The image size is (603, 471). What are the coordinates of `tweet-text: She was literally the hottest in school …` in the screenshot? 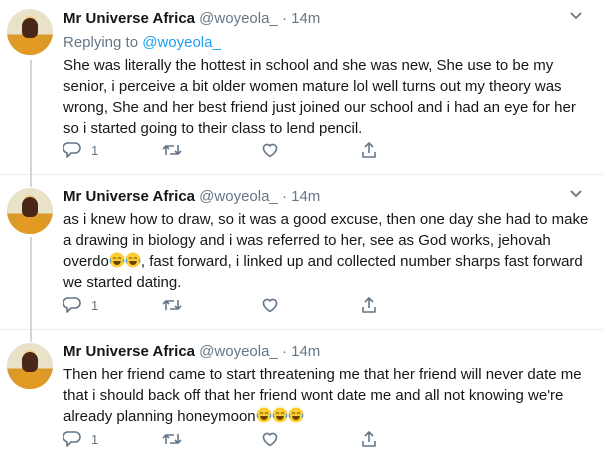 It's located at (319, 97).